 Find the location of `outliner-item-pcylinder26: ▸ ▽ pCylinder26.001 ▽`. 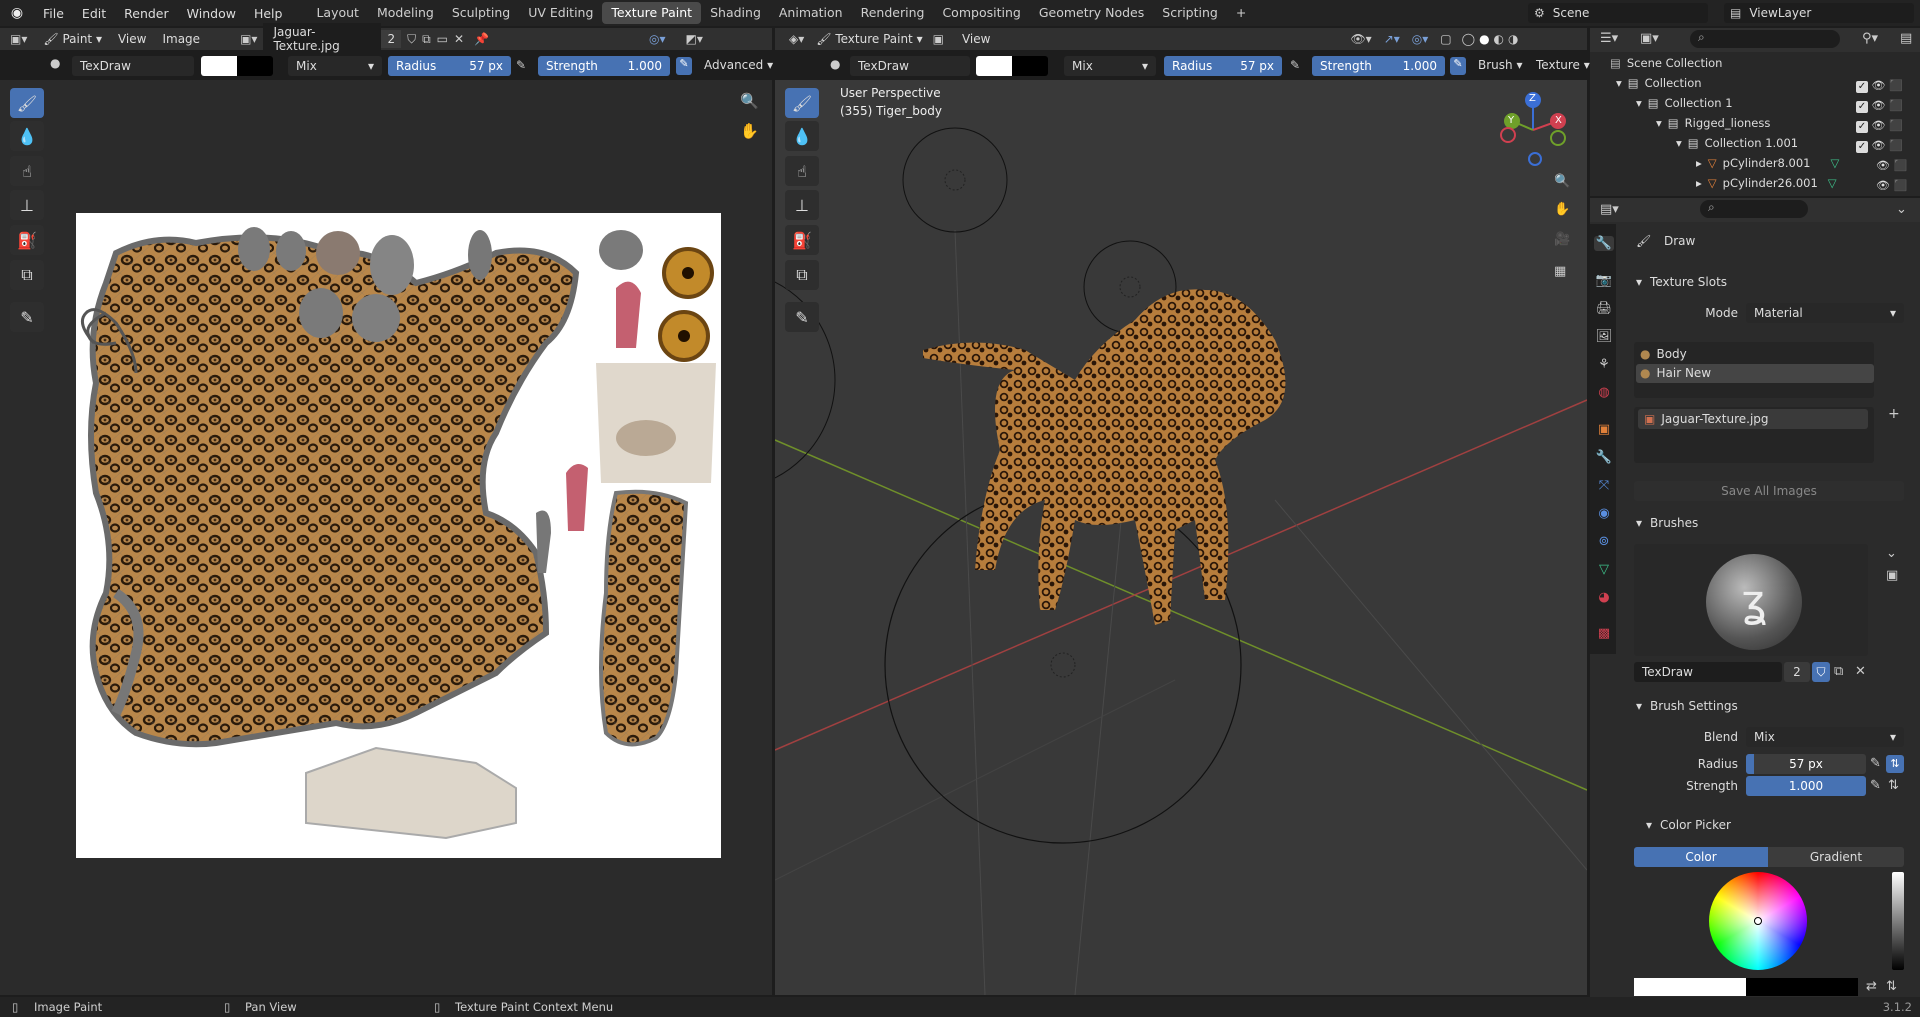

outliner-item-pcylinder26: ▸ ▽ pCylinder26.001 ▽ is located at coordinates (1766, 183).